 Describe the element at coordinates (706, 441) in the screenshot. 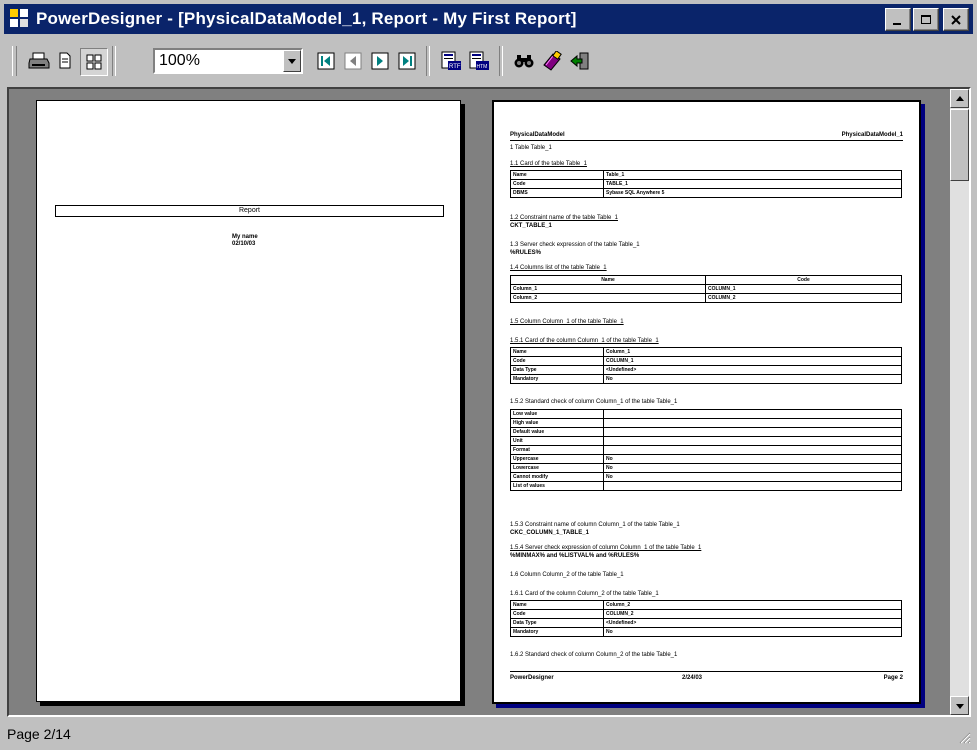

I see `table-row: Unit` at that location.